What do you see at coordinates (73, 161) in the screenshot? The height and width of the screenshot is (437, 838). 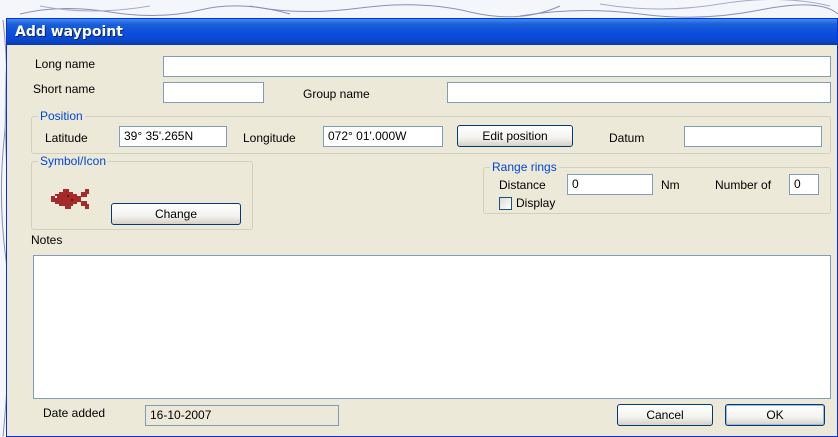 I see `symbol-icon-legend: Symbol/Icon` at bounding box center [73, 161].